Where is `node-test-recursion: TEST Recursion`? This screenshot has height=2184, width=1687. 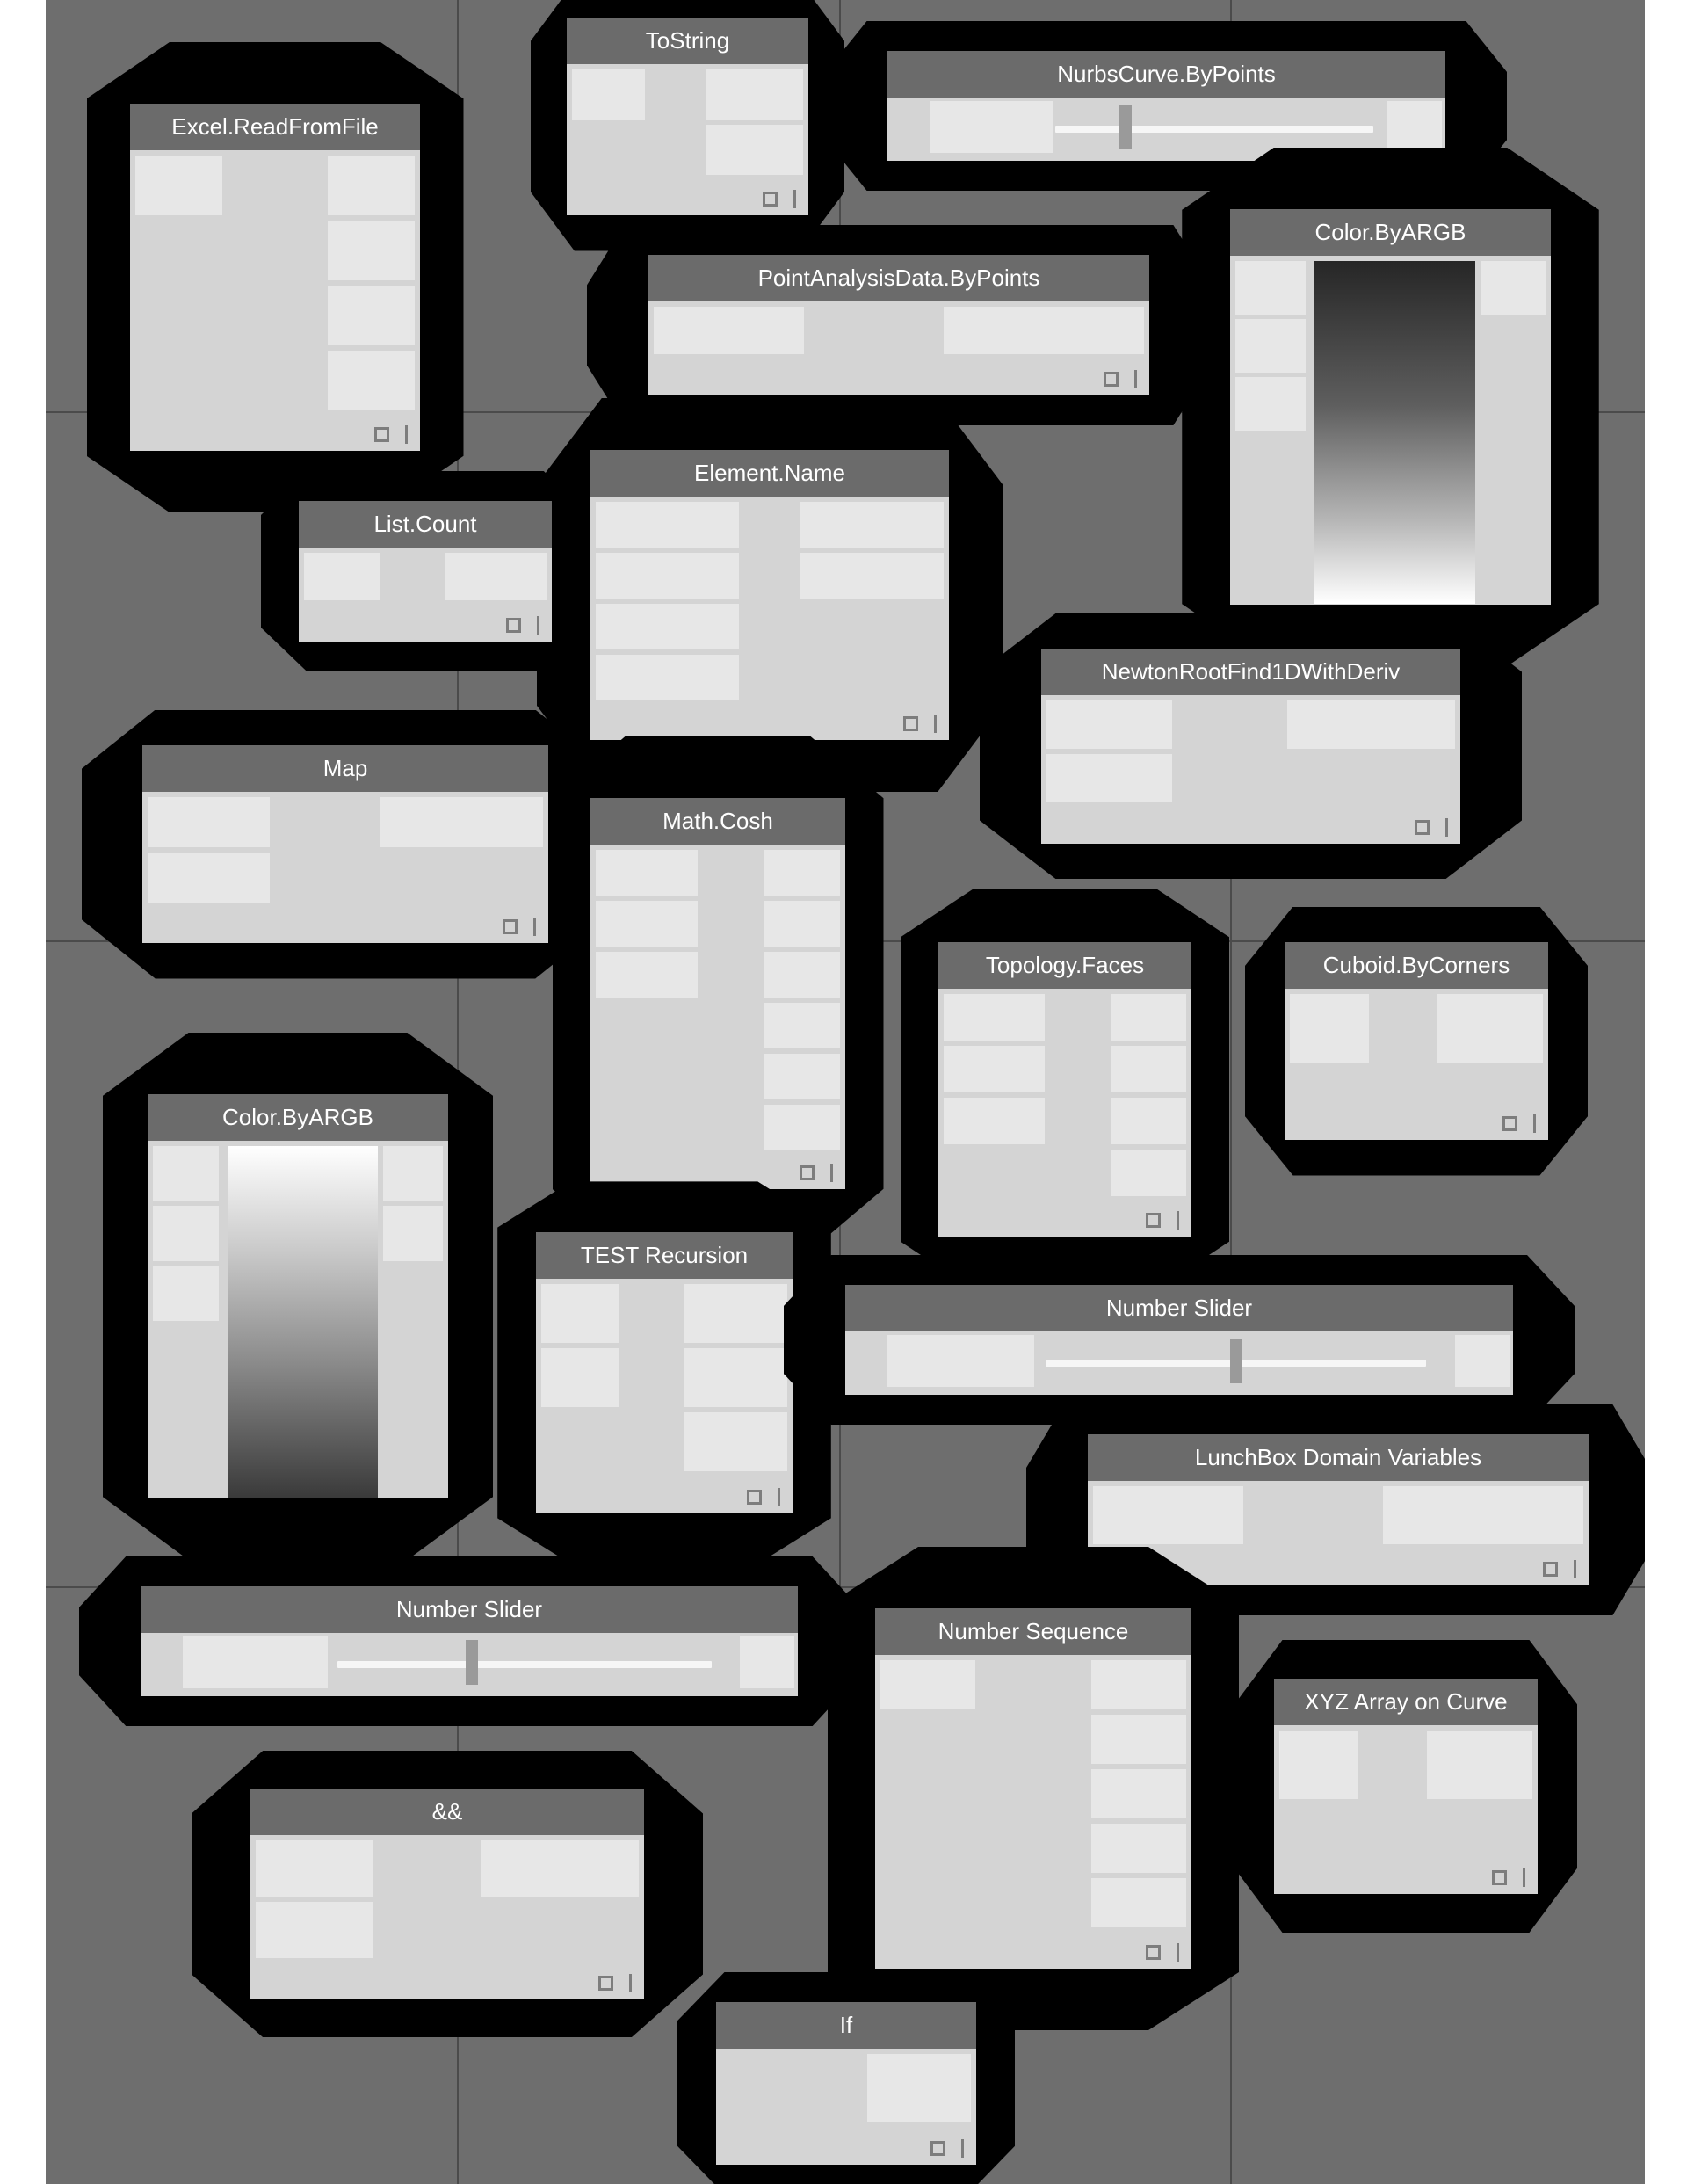 node-test-recursion: TEST Recursion is located at coordinates (664, 1372).